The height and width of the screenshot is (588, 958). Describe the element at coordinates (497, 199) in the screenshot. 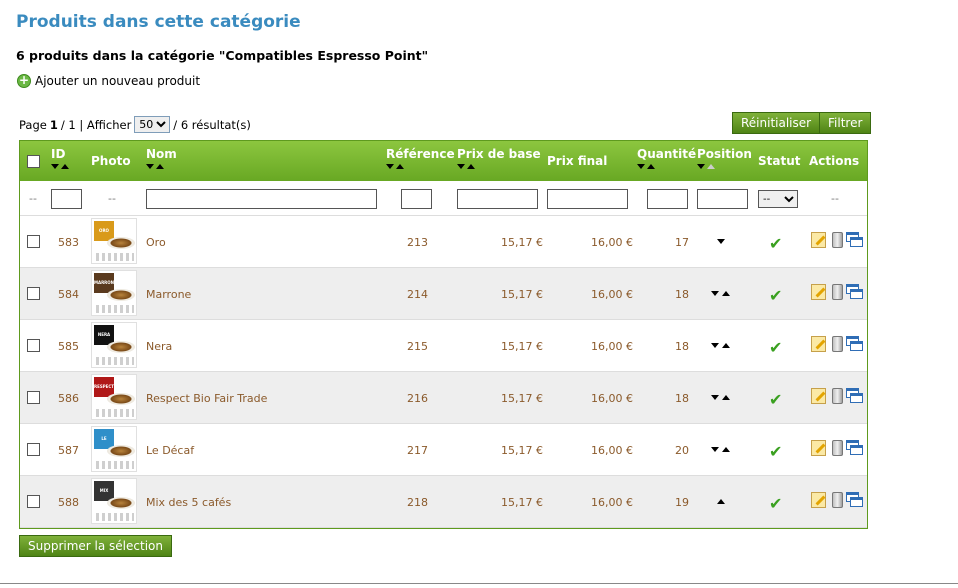

I see `filter-base-price-input` at that location.